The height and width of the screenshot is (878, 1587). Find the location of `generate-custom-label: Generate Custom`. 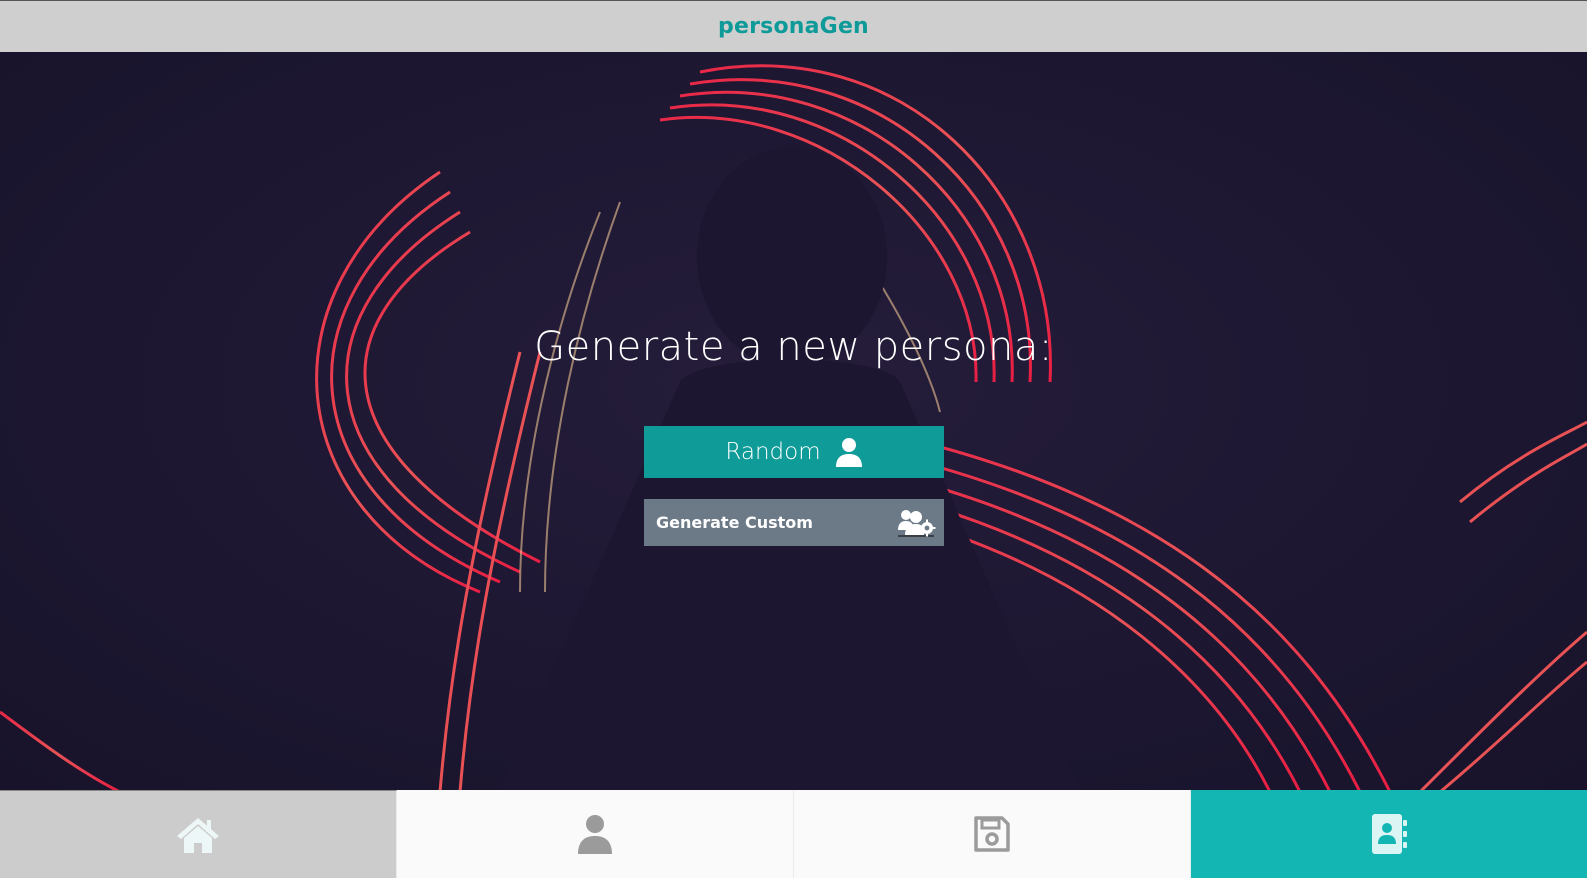

generate-custom-label: Generate Custom is located at coordinates (734, 522).